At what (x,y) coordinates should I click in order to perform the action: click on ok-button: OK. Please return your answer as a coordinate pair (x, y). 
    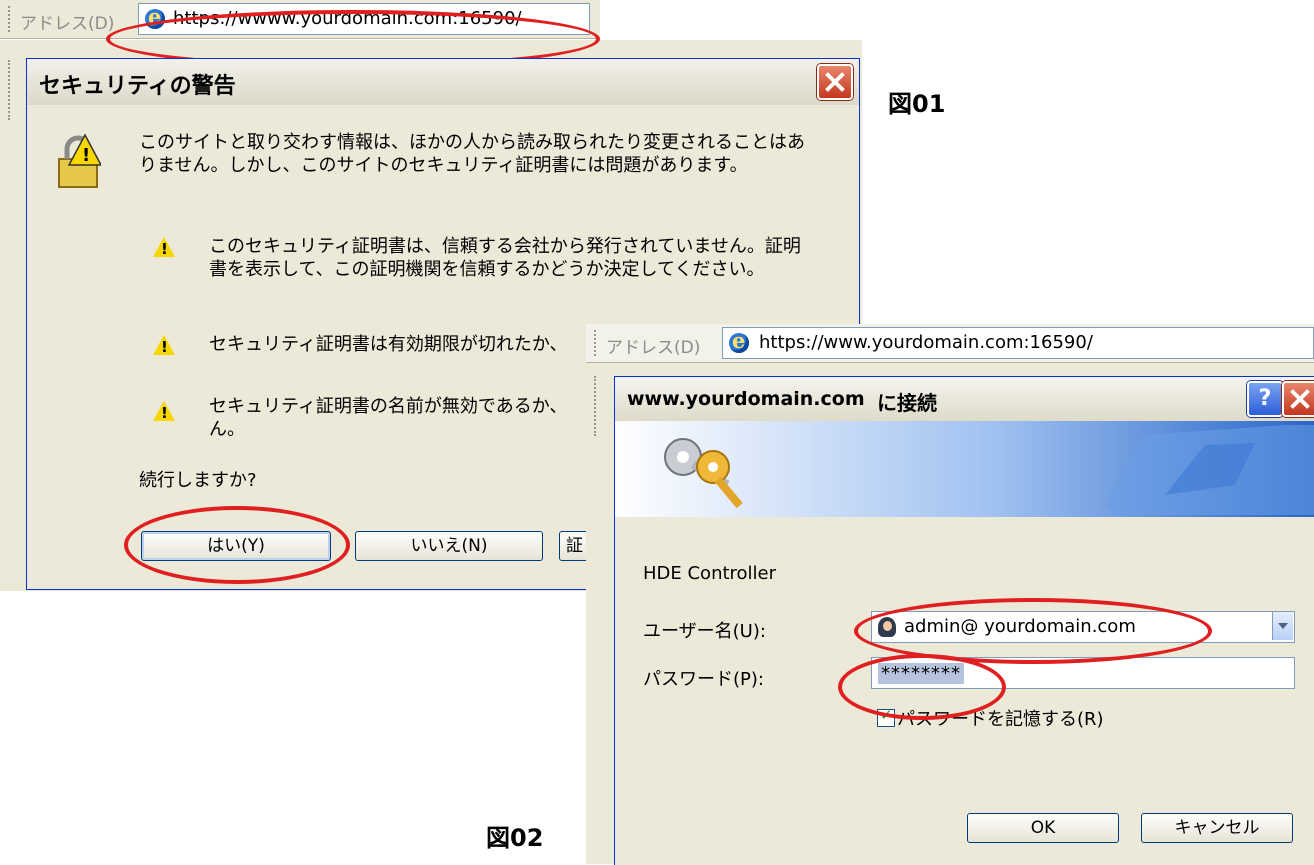
    Looking at the image, I should click on (1043, 828).